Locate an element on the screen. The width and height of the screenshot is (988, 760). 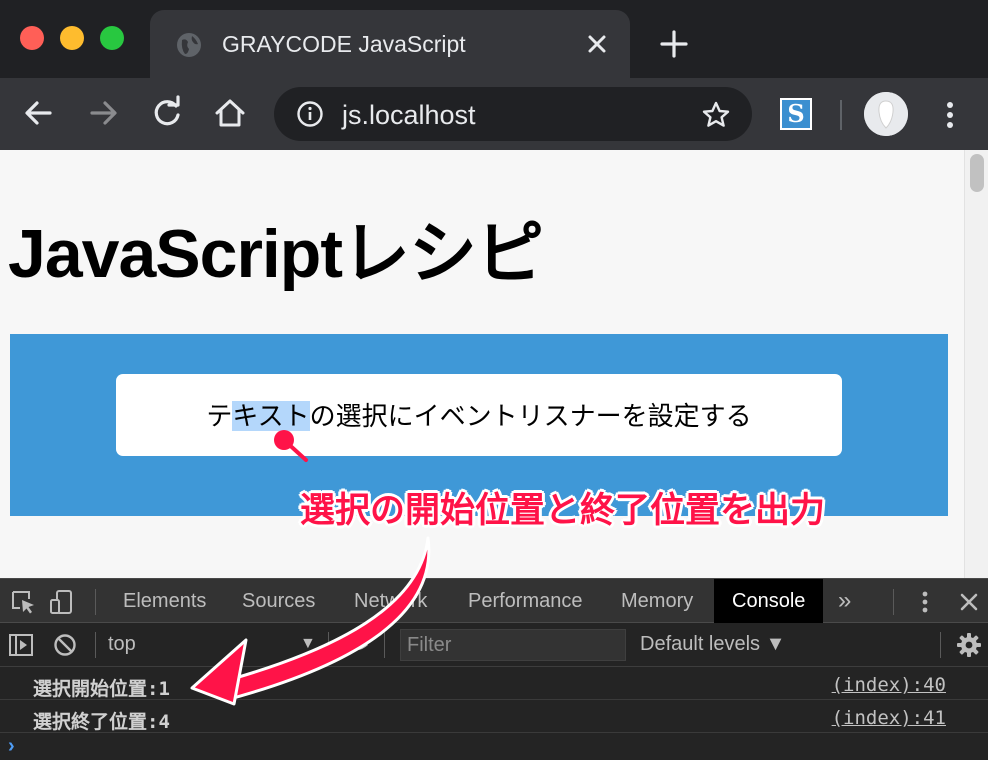
tab-network: Network is located at coordinates (390, 601).